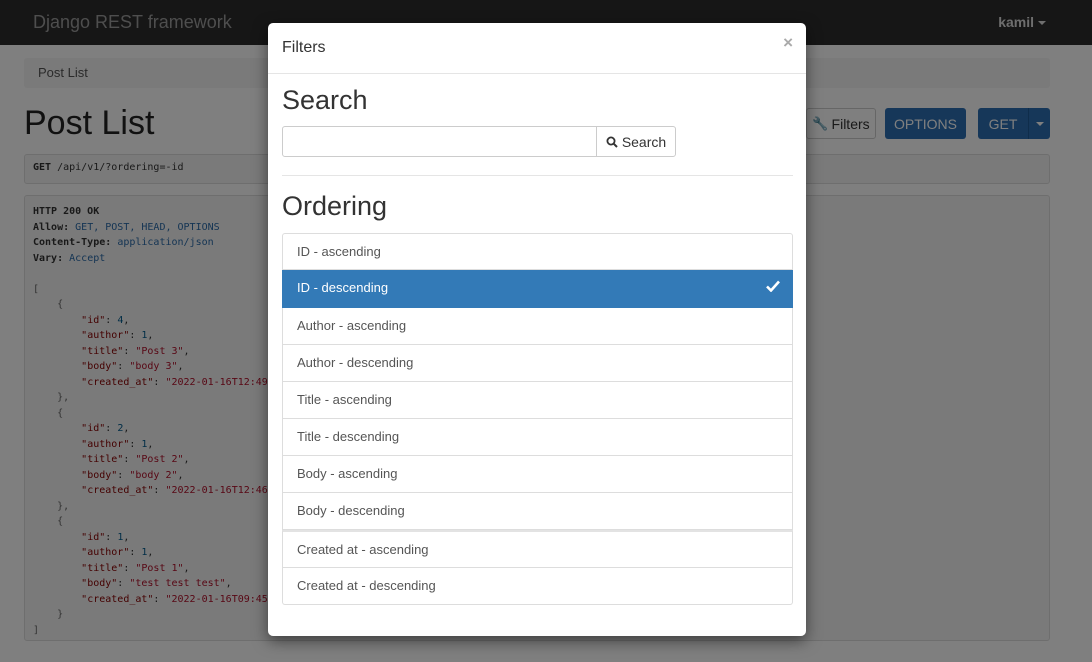  I want to click on ordering-option-created-desc: Created at - descending, so click(537, 586).